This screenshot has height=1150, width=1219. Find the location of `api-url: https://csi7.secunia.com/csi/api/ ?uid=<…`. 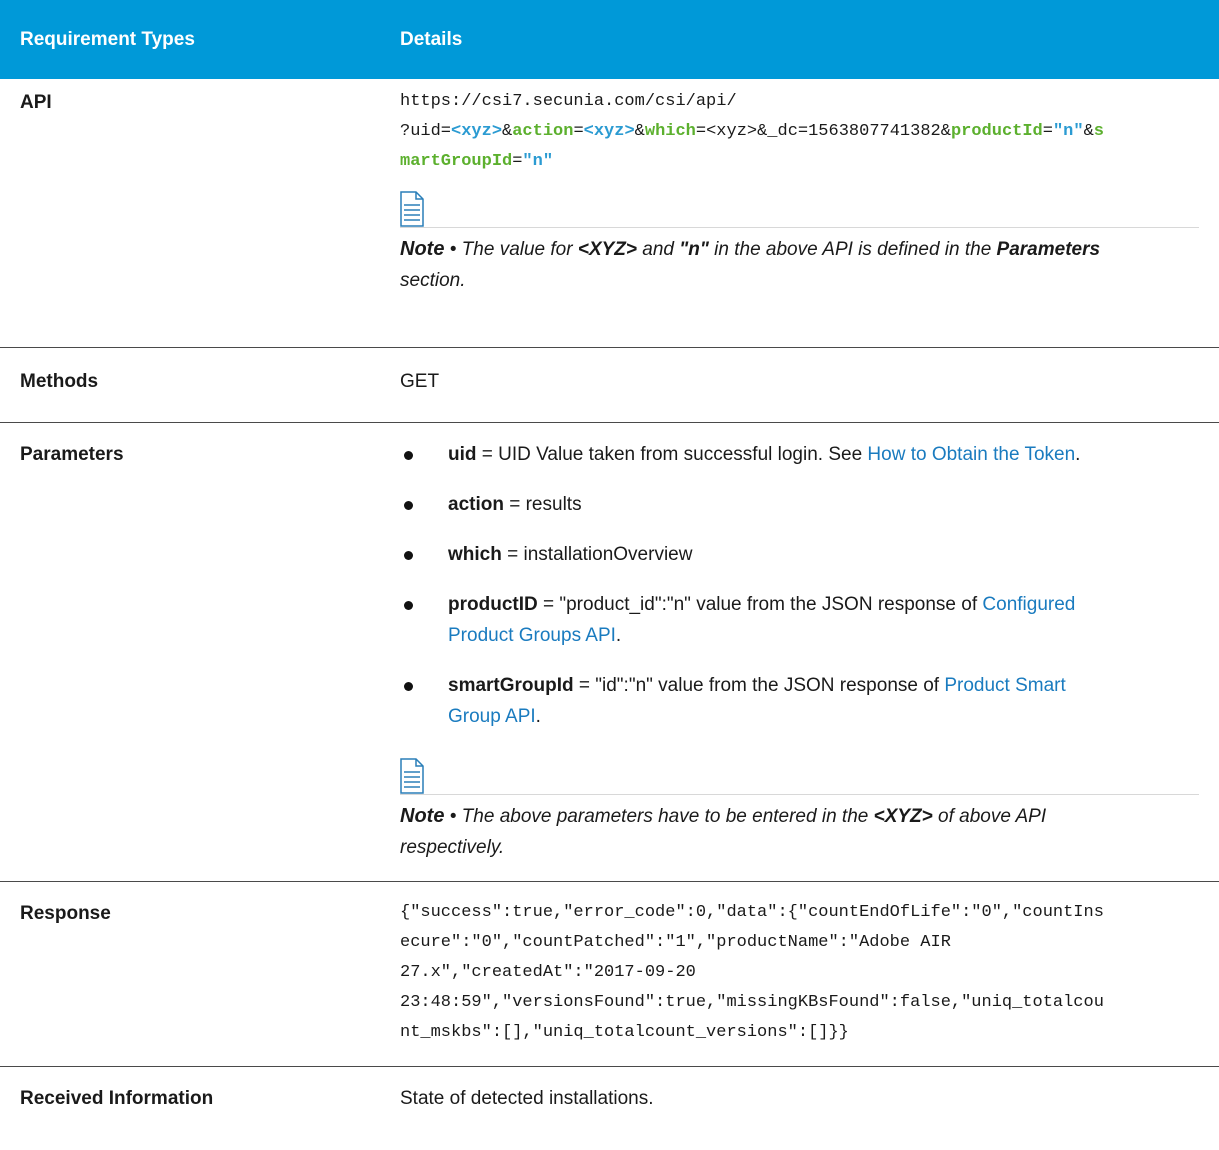

api-url: https://csi7.secunia.com/csi/api/ ?uid=<… is located at coordinates (799, 132).